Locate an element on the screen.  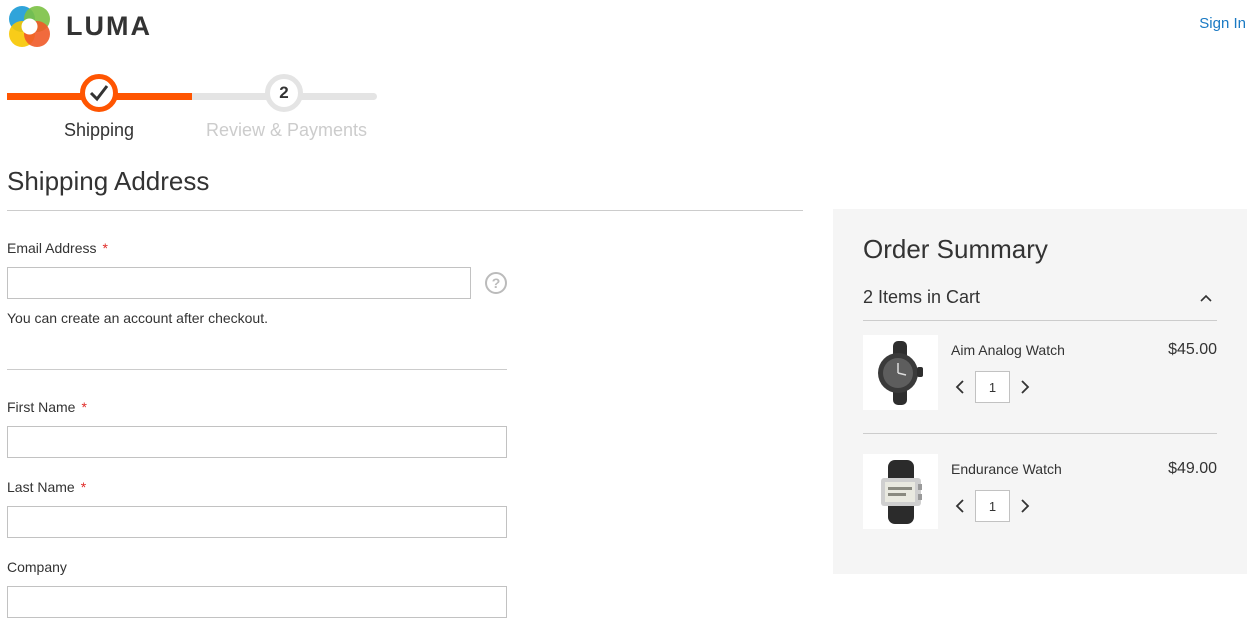
step-shipping-label: Shipping is located at coordinates (99, 130).